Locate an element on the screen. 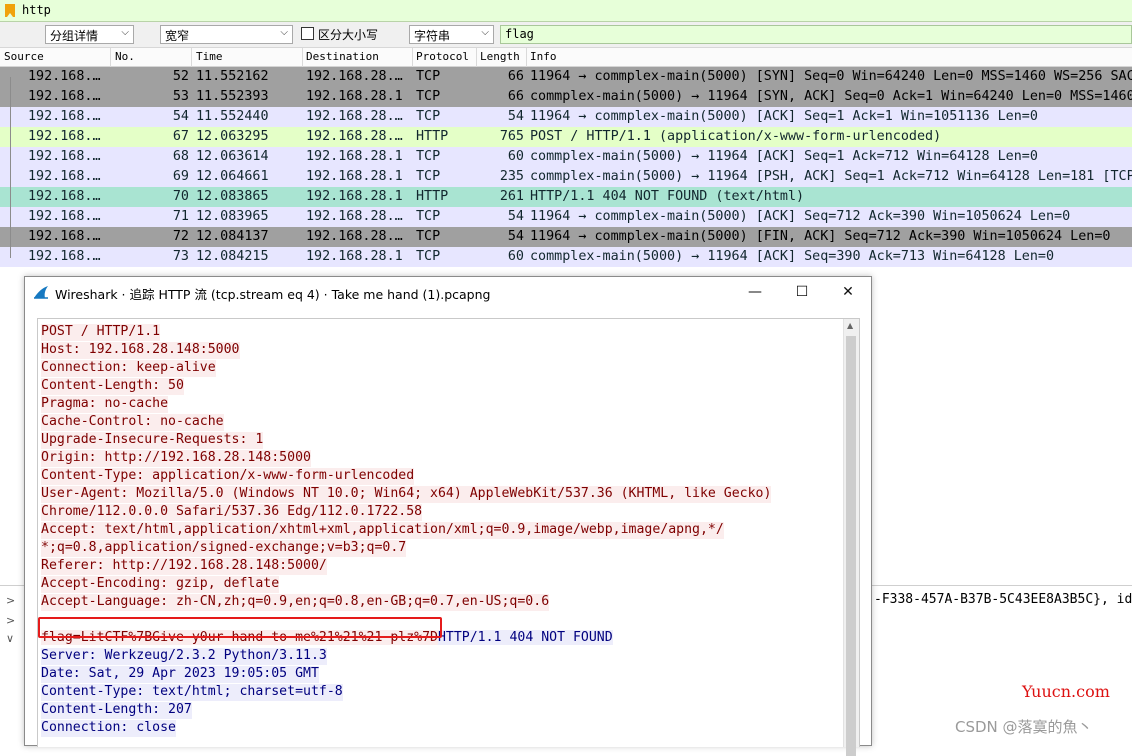  request-line: Accept-Encoding: gzip, deflate is located at coordinates (160, 584).